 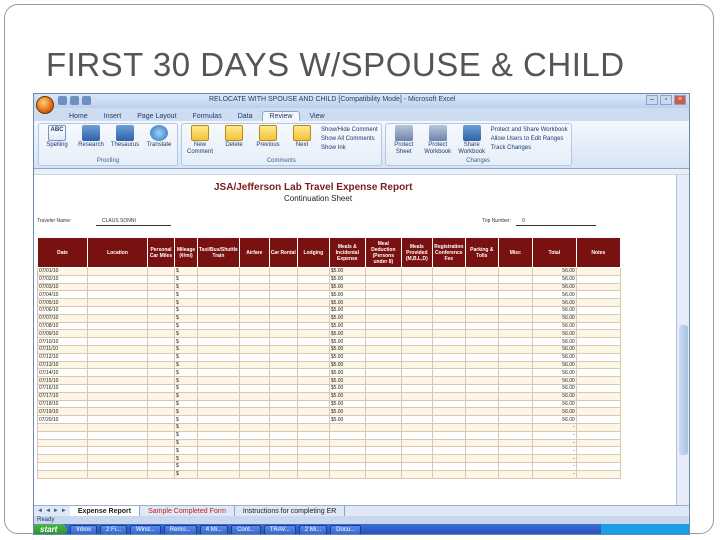 What do you see at coordinates (268, 137) in the screenshot?
I see `previous-comment-button: Previous` at bounding box center [268, 137].